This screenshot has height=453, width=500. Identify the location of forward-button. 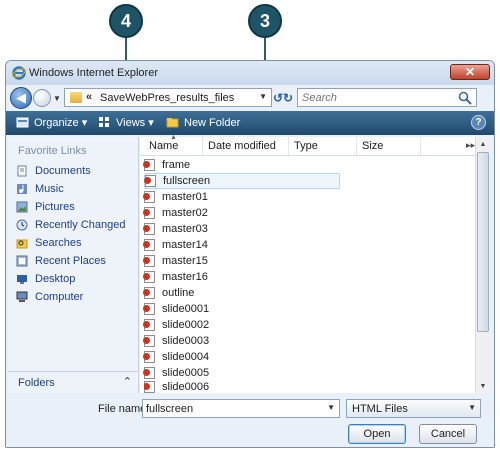
(42, 98).